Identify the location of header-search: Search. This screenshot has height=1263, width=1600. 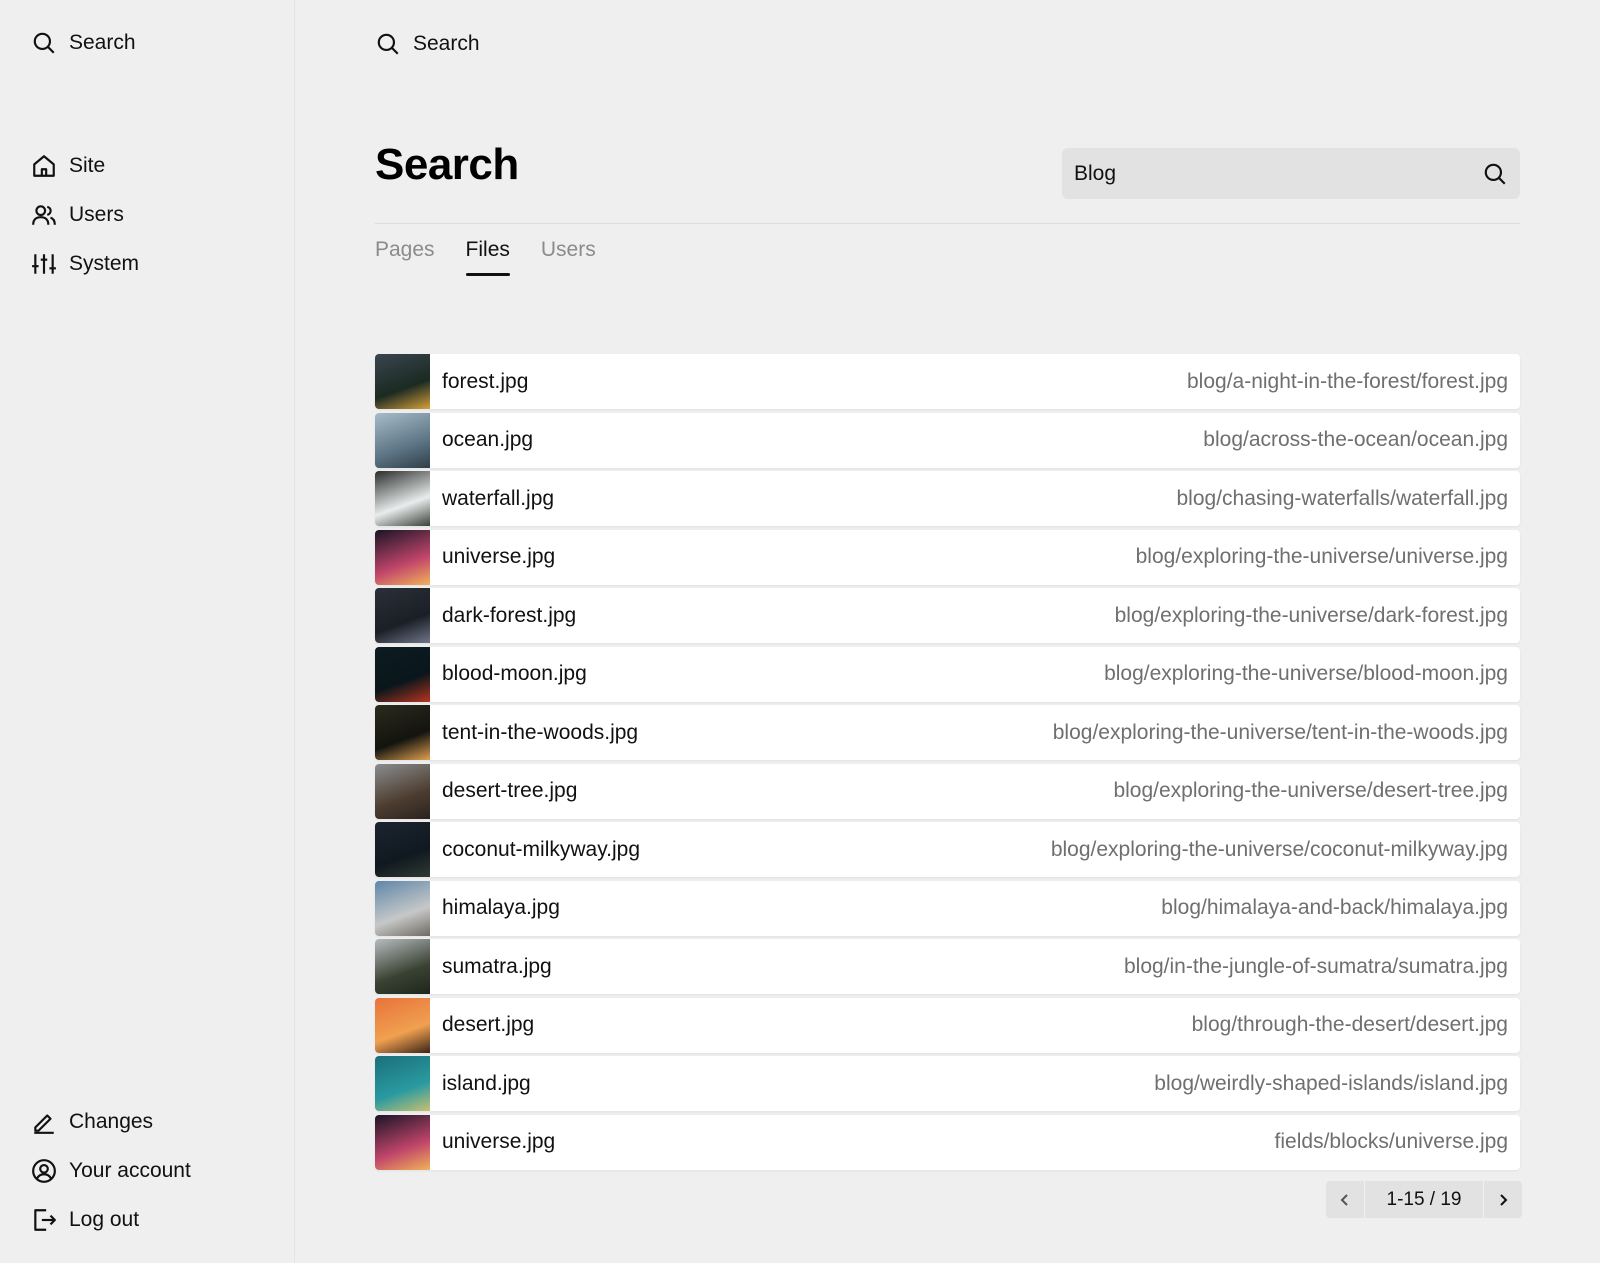
(427, 44).